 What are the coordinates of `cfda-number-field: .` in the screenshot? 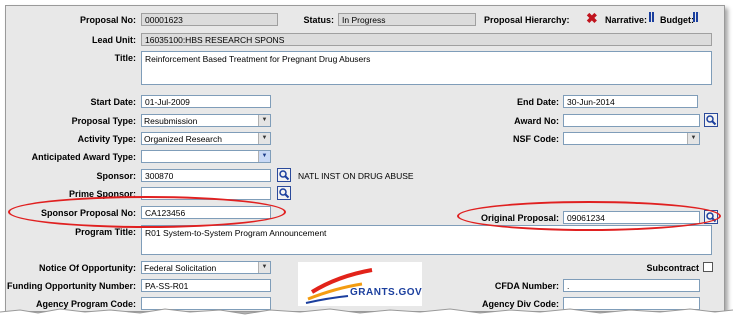 It's located at (631, 285).